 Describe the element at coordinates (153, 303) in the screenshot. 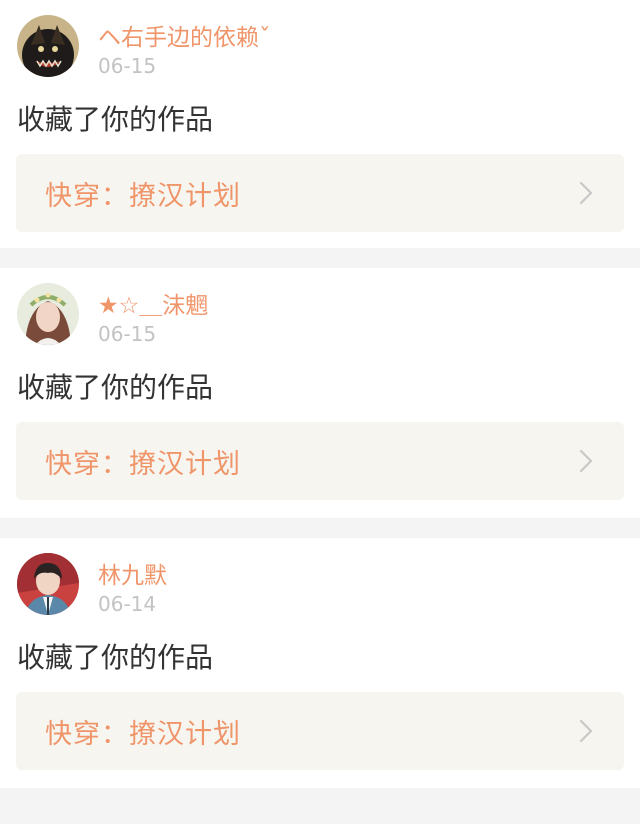

I see `username: ★☆＿沫魍` at that location.